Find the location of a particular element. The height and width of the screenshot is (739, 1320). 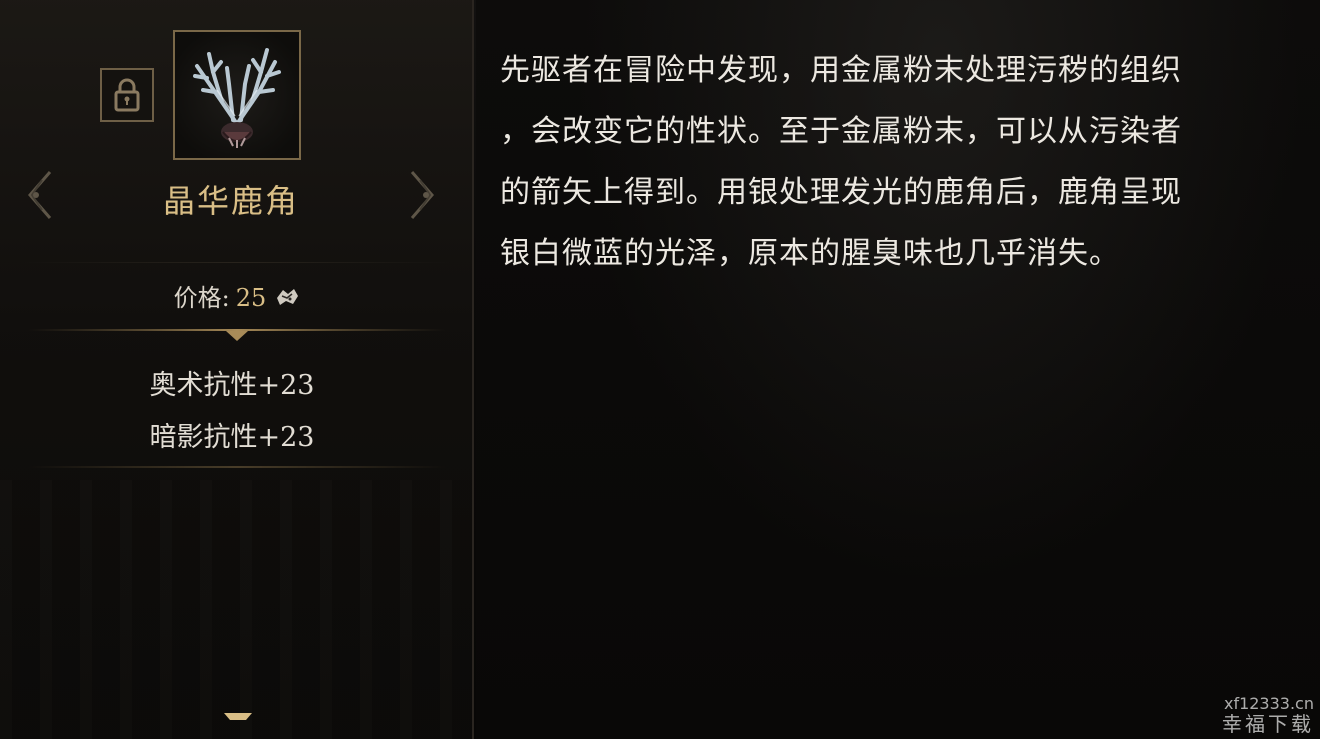

scroll-down-icon is located at coordinates (238, 719).